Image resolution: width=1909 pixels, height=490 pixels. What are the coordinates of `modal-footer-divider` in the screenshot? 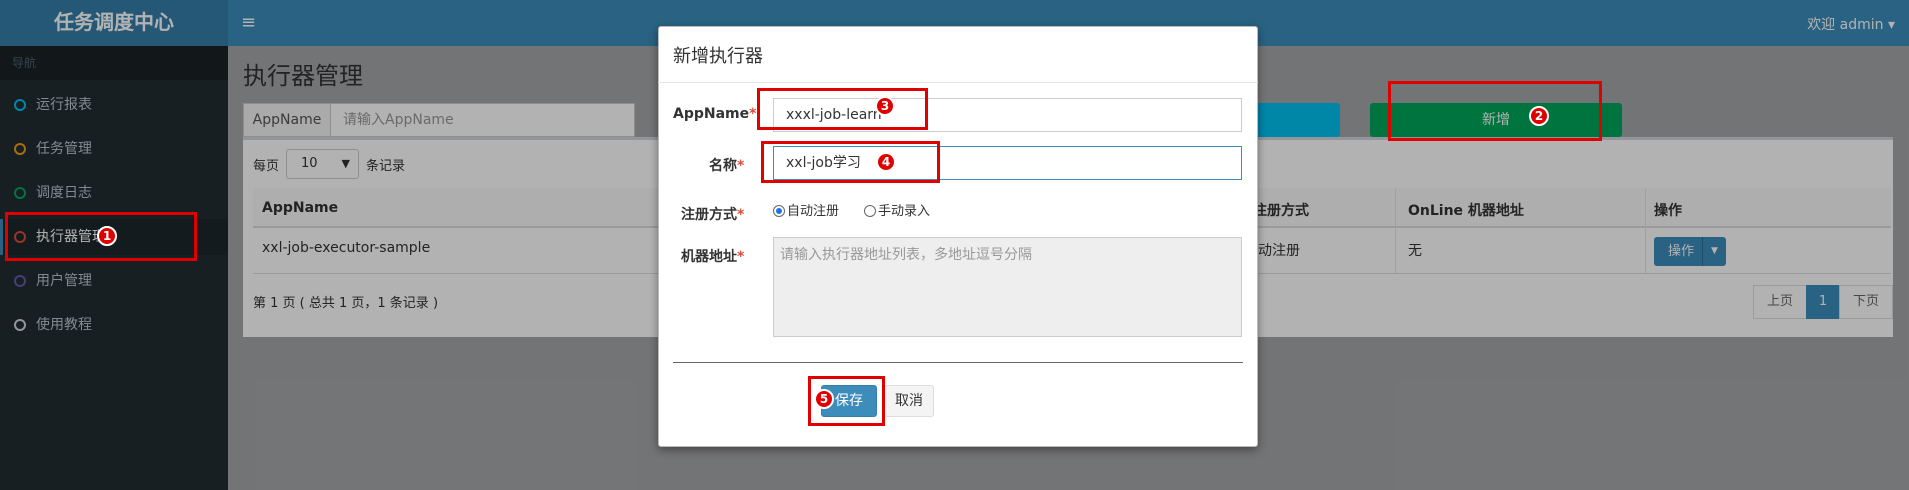 It's located at (958, 362).